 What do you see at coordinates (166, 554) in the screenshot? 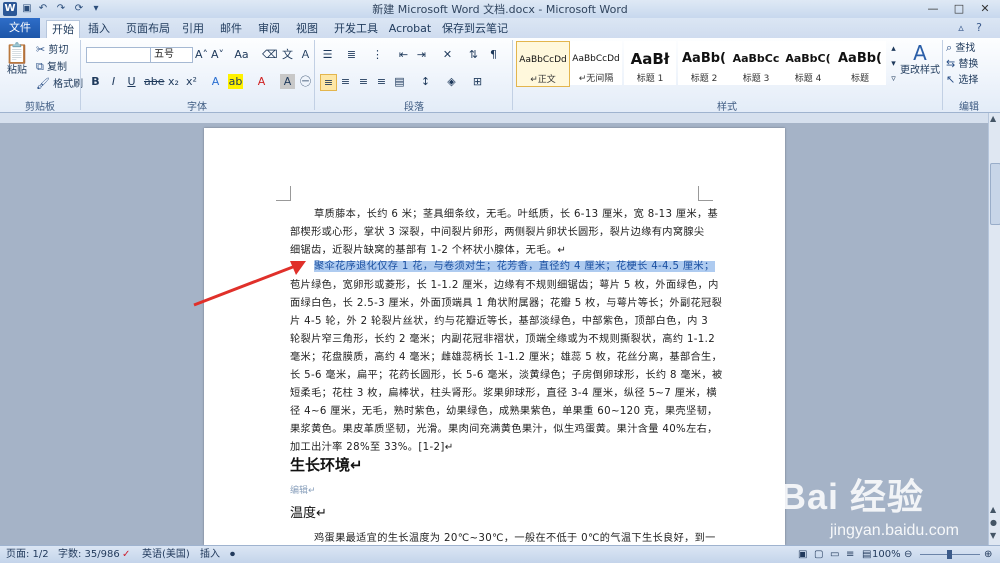
I see `language: 英语(美国)` at bounding box center [166, 554].